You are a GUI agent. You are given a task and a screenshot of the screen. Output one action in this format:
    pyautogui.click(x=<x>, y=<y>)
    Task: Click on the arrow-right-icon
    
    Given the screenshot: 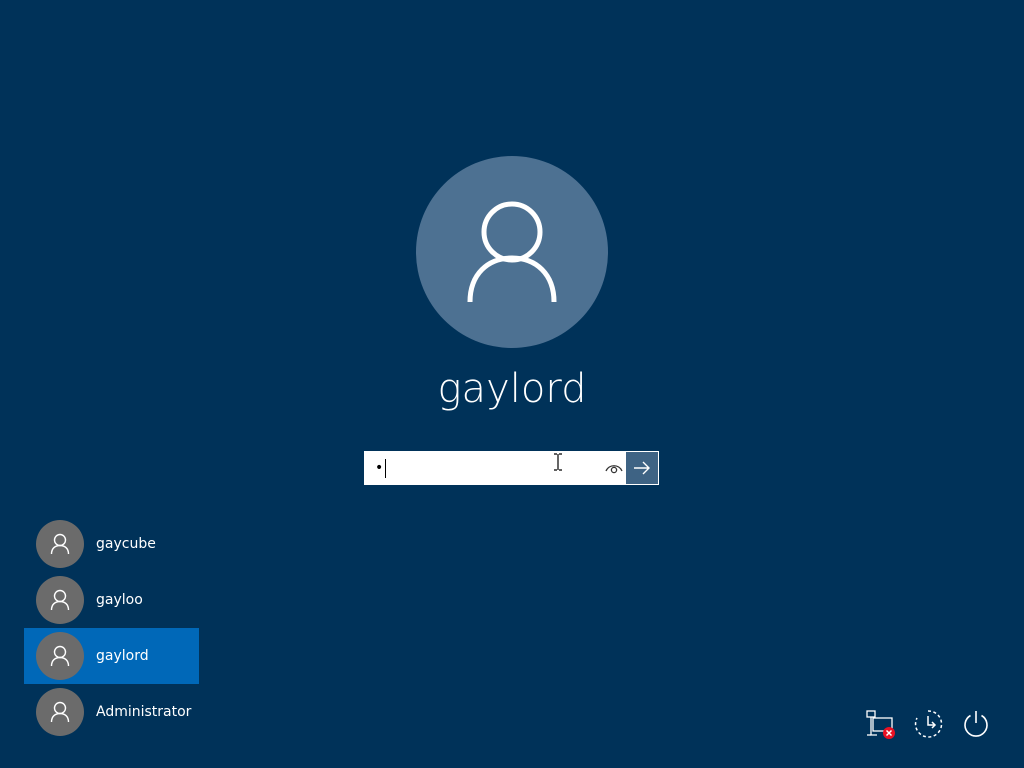 What is the action you would take?
    pyautogui.click(x=642, y=468)
    